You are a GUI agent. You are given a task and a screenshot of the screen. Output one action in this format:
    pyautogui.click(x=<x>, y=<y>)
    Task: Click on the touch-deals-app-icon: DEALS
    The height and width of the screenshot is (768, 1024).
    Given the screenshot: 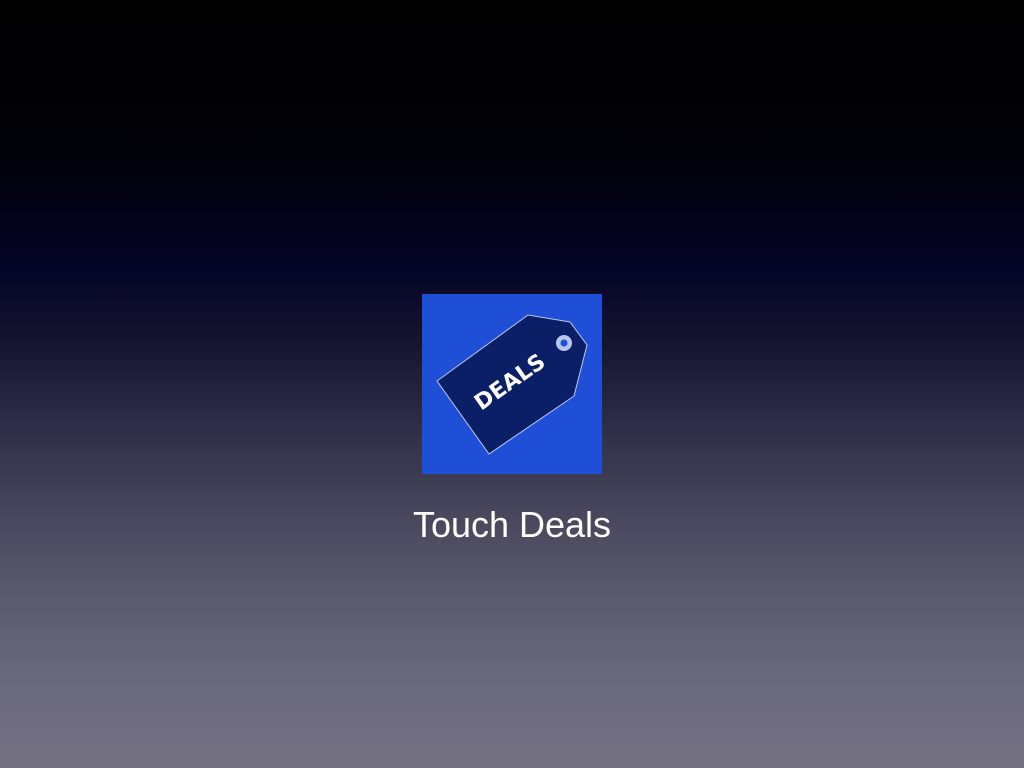 What is the action you would take?
    pyautogui.click(x=512, y=384)
    